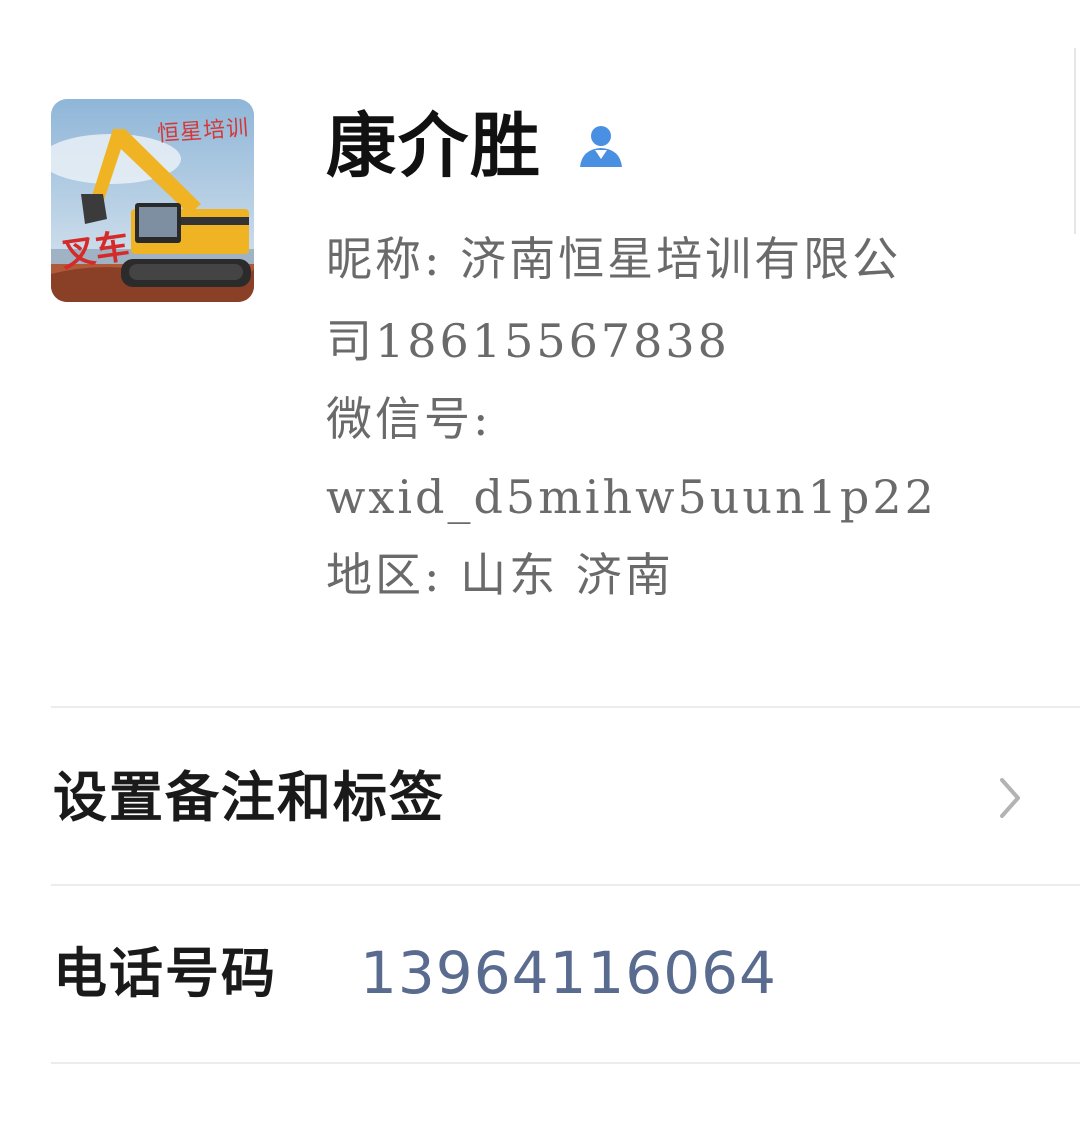 This screenshot has width=1080, height=1123. Describe the element at coordinates (565, 1063) in the screenshot. I see `divider` at that location.